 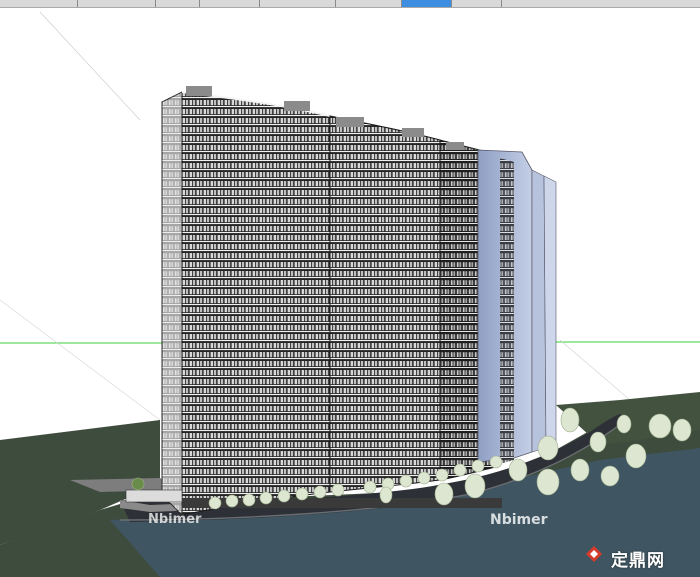 I want to click on watermark-left: Nbimer, so click(x=175, y=519).